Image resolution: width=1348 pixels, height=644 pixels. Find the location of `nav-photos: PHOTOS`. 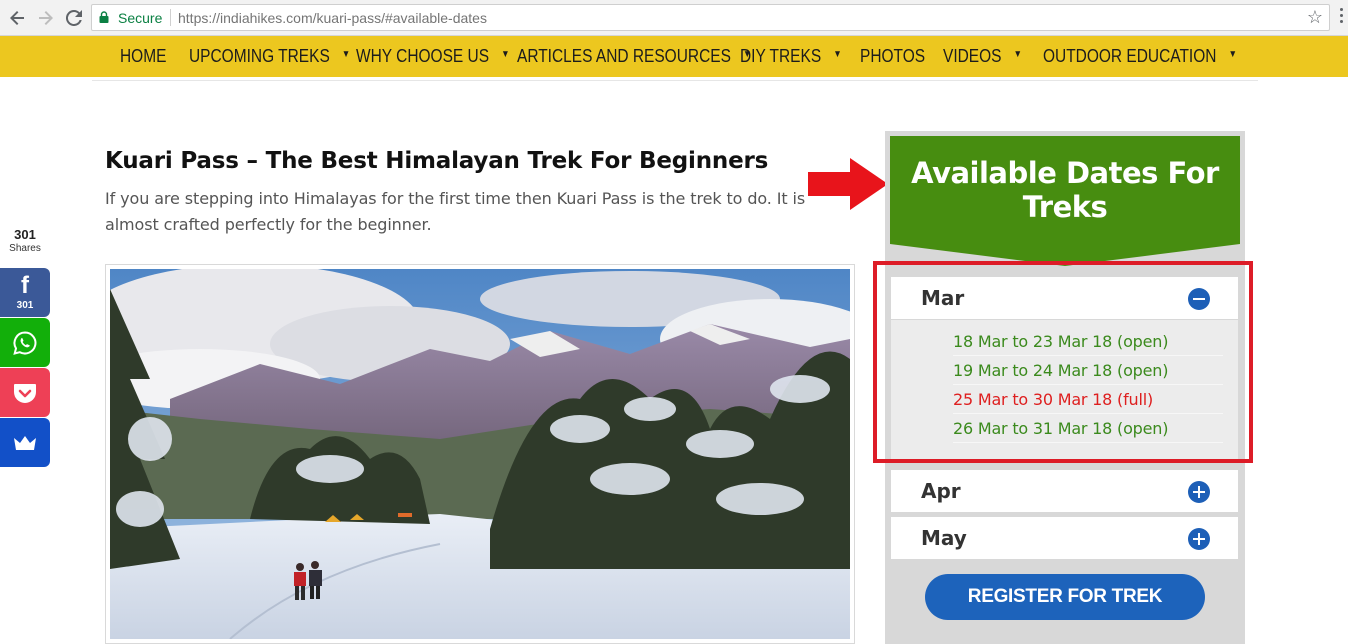

nav-photos: PHOTOS is located at coordinates (892, 56).